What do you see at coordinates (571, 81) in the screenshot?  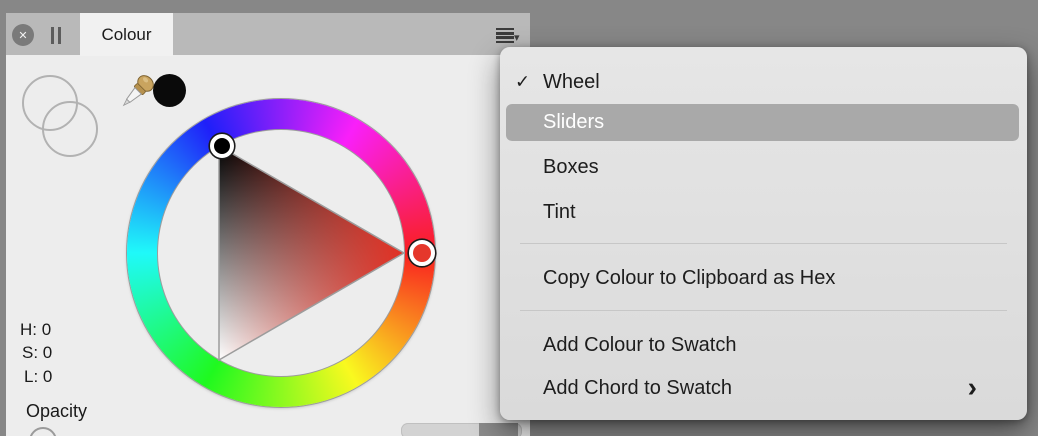 I see `menu-item-label: Wheel` at bounding box center [571, 81].